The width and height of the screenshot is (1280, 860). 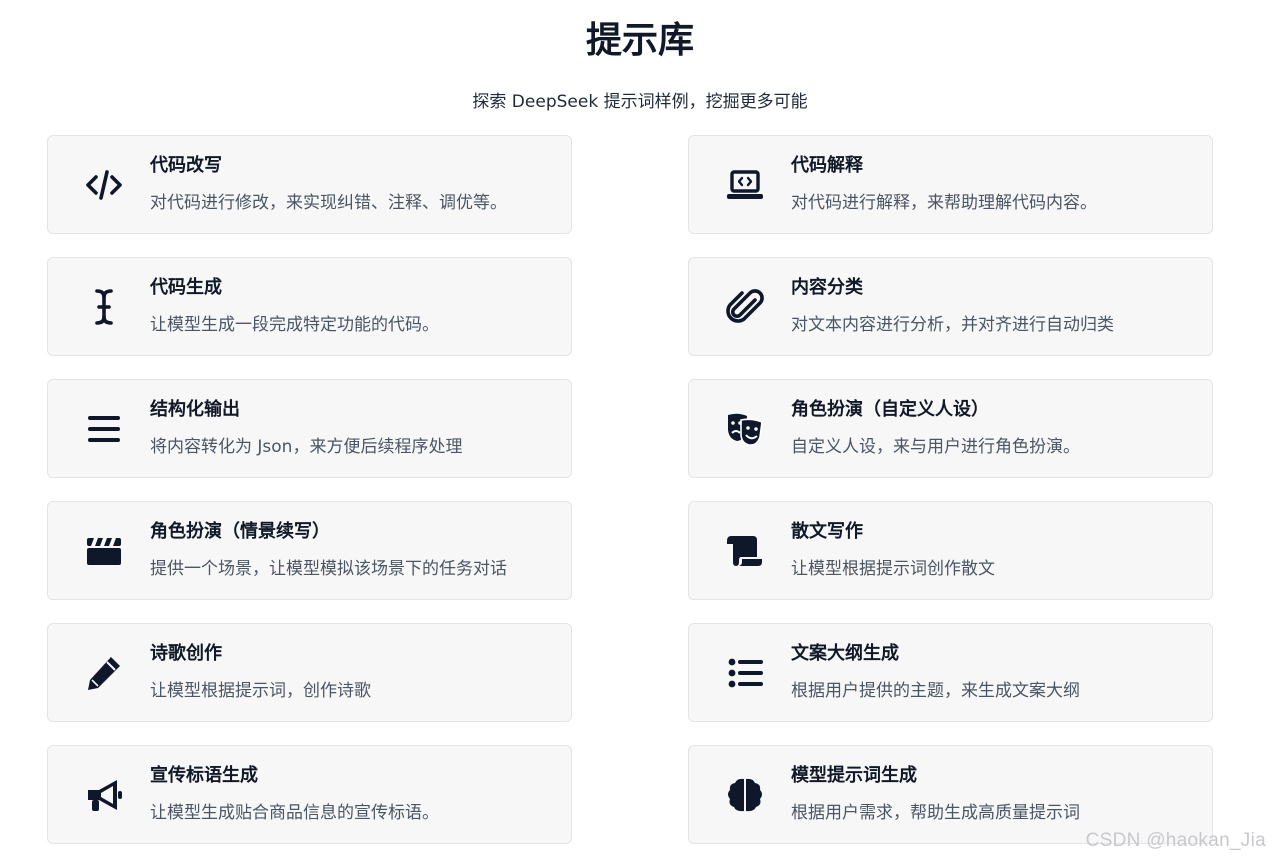 I want to click on laptop-code-icon, so click(x=745, y=185).